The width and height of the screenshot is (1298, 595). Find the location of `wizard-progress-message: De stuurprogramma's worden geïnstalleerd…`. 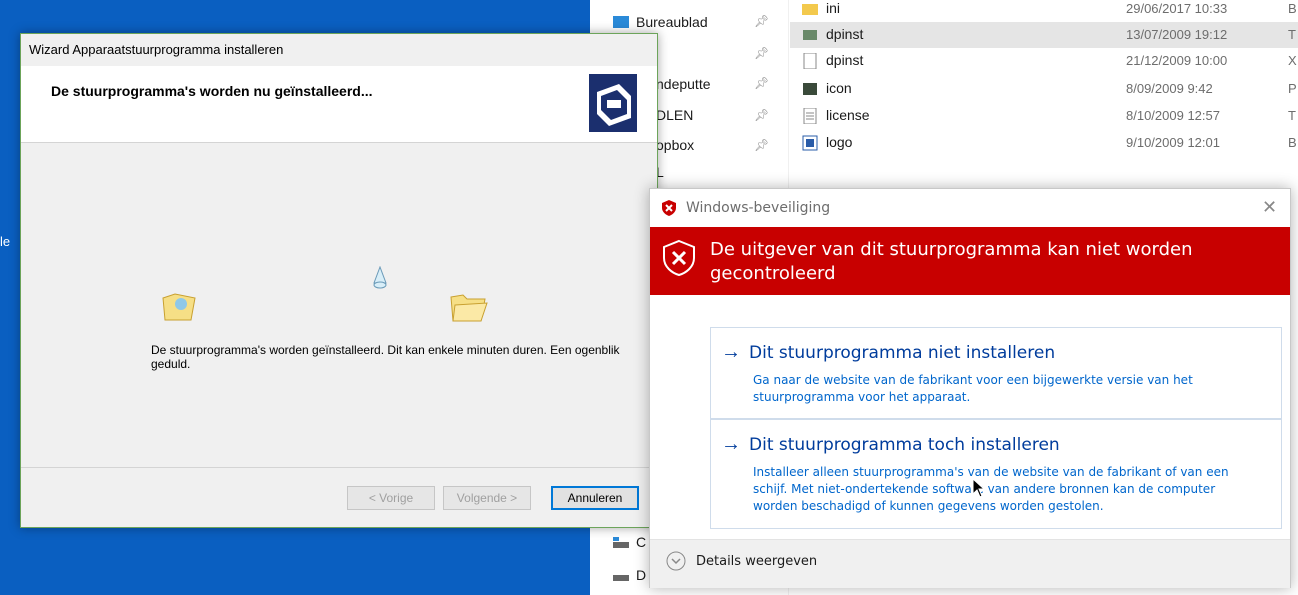

wizard-progress-message: De stuurprogramma's worden geïnstalleerd… is located at coordinates (385, 357).